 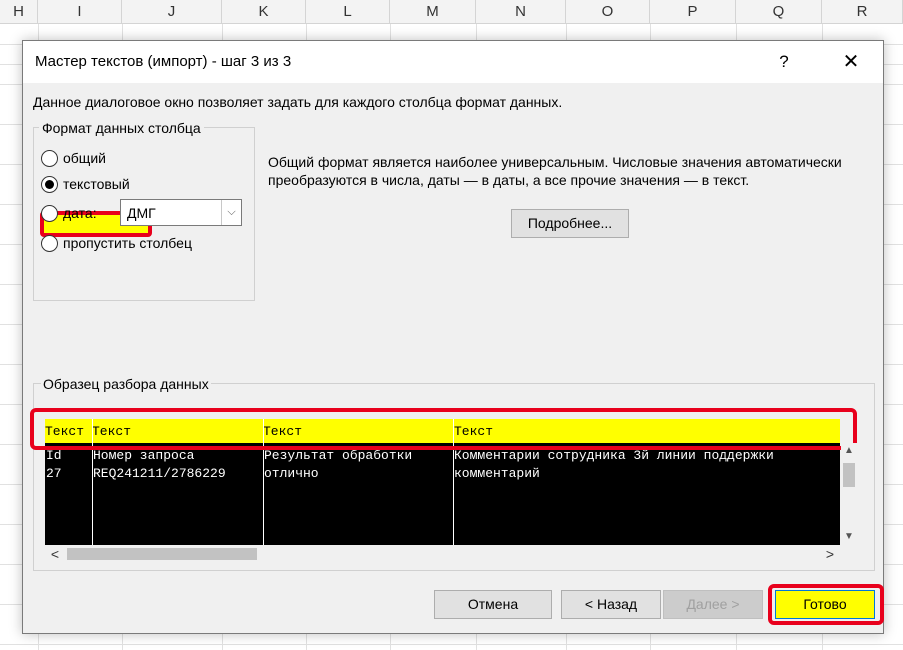 I want to click on radio-date: дата:, so click(x=69, y=213).